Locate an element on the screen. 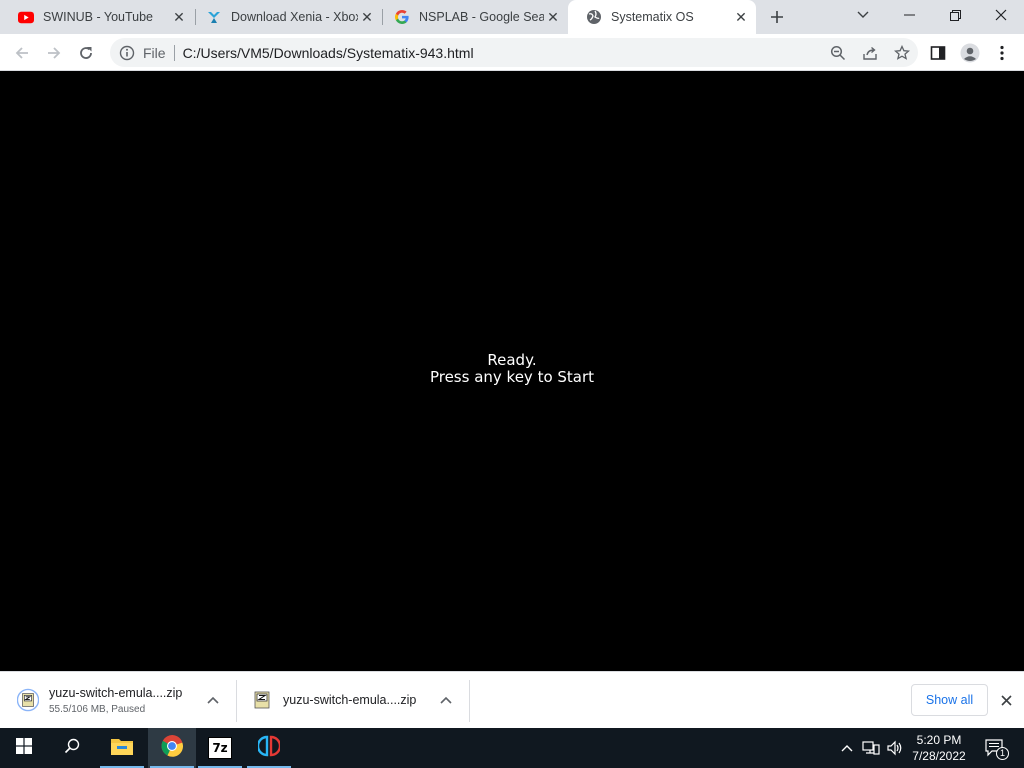 The height and width of the screenshot is (768, 1024). omnibox-divider is located at coordinates (174, 52).